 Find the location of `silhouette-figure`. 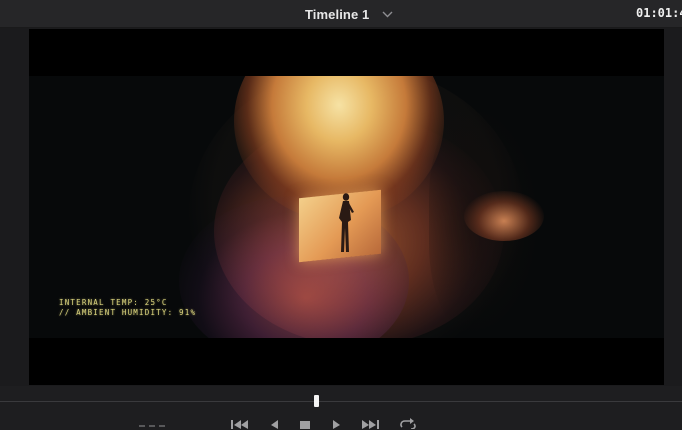

silhouette-figure is located at coordinates (345, 223).